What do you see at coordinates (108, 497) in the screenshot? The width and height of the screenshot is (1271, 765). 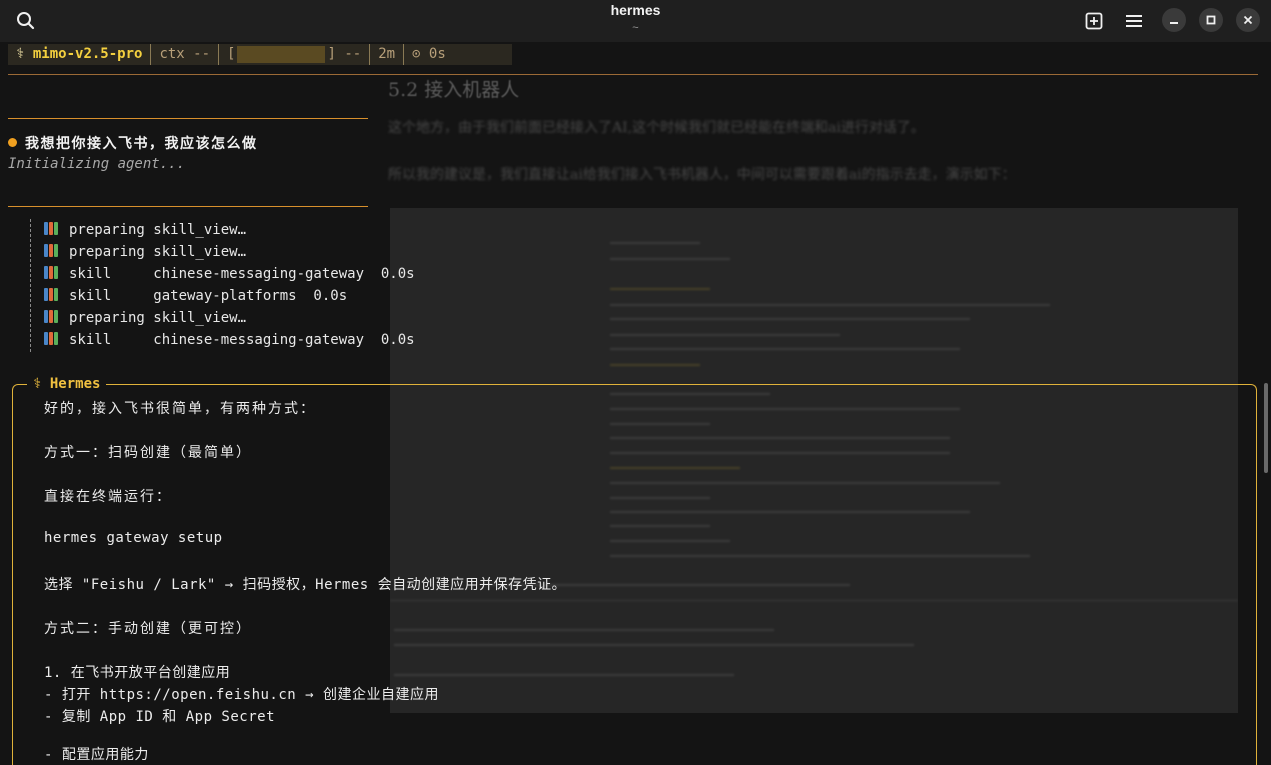 I see `response-line: 直接在终端运行：` at bounding box center [108, 497].